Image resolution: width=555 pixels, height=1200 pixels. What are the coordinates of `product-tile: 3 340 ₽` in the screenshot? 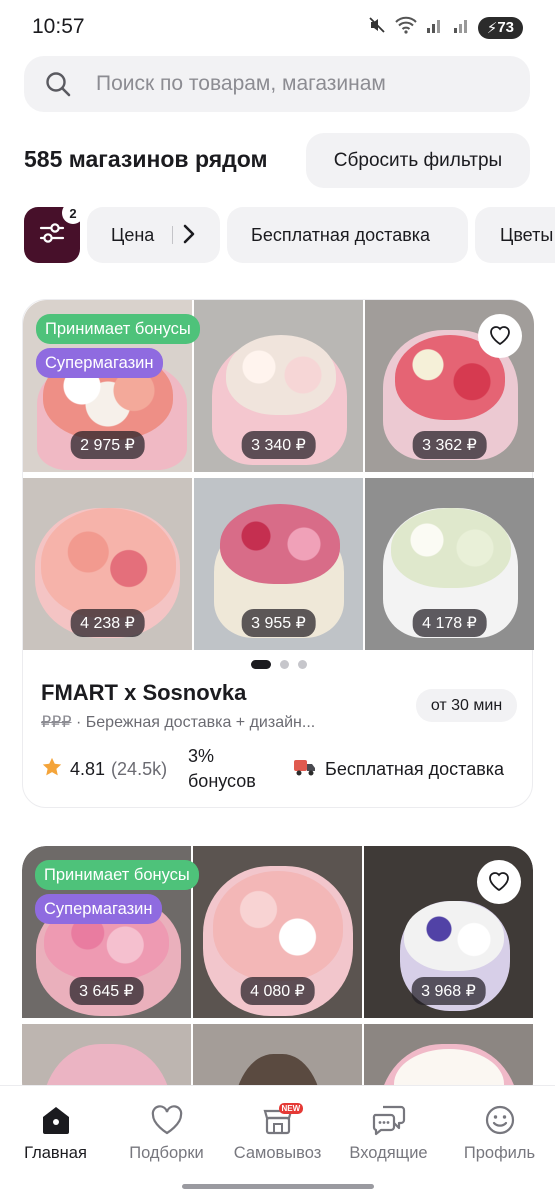 It's located at (278, 386).